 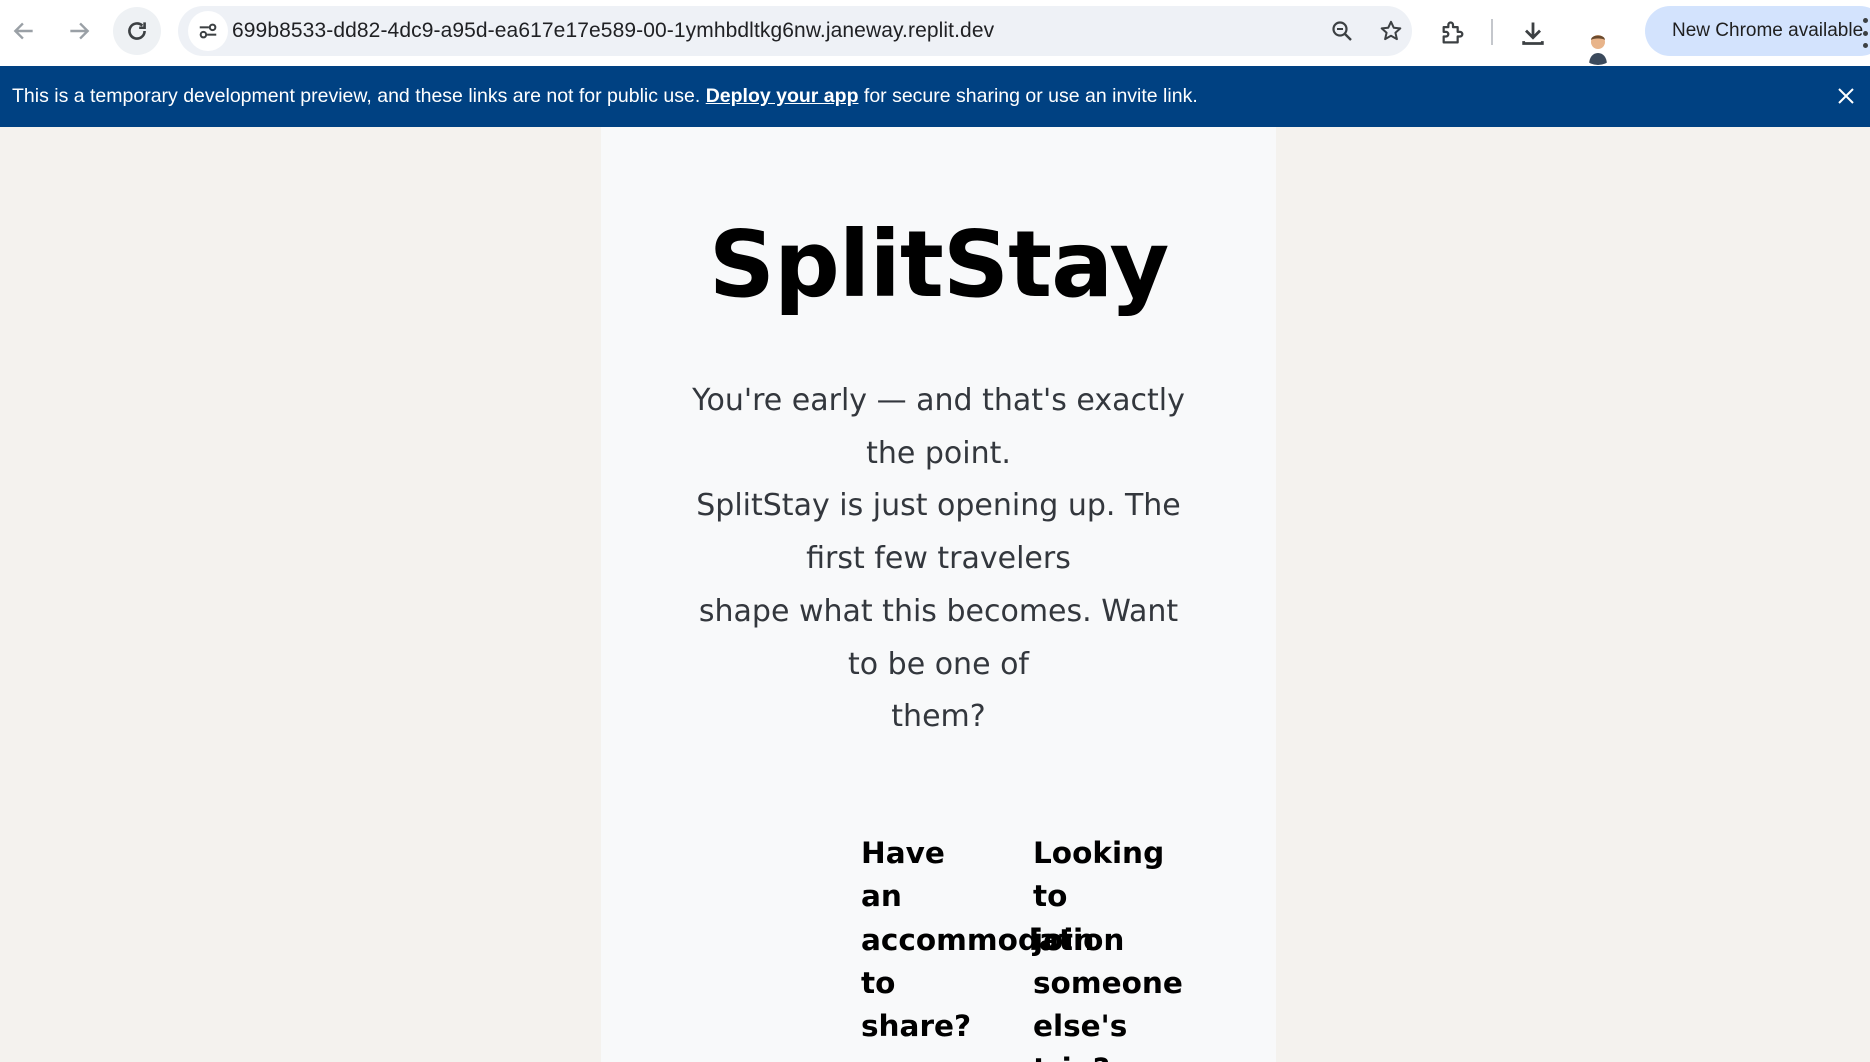 I want to click on chrome-update-label: New Chrome available, so click(x=1768, y=30).